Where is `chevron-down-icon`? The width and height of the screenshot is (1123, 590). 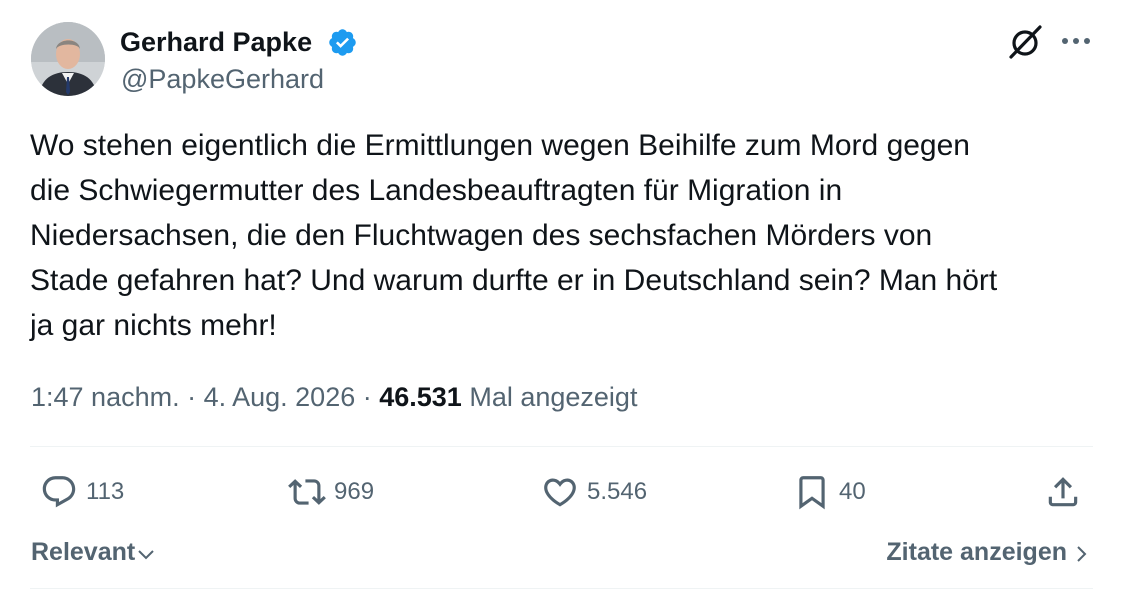 chevron-down-icon is located at coordinates (146, 555).